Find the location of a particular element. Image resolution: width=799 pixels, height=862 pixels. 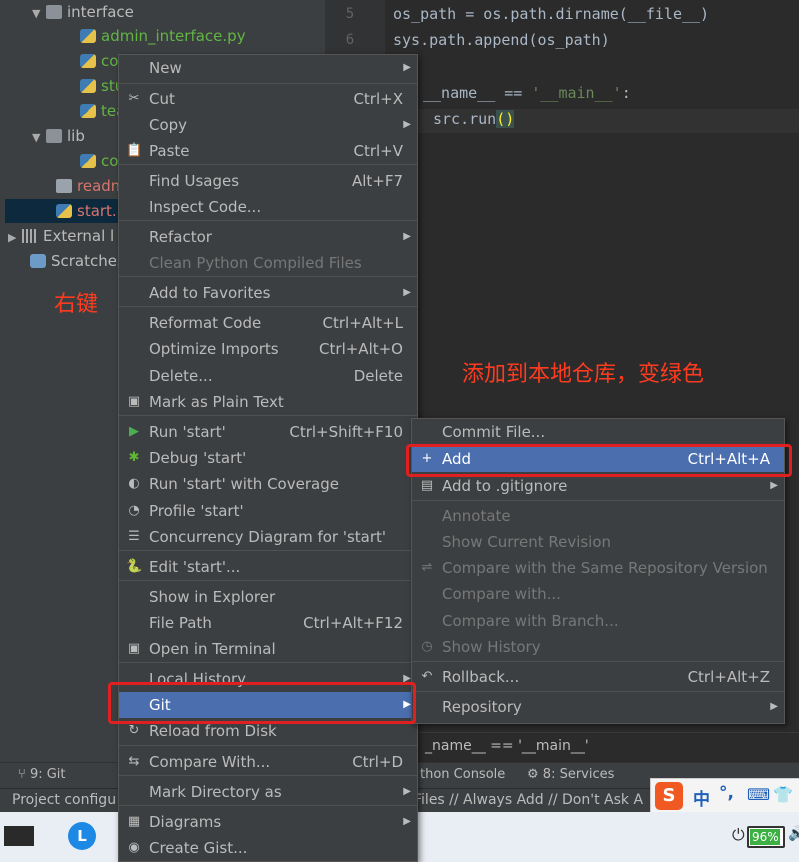

menu-item-diagrams: ▦ Diagrams ▶ is located at coordinates (268, 822).